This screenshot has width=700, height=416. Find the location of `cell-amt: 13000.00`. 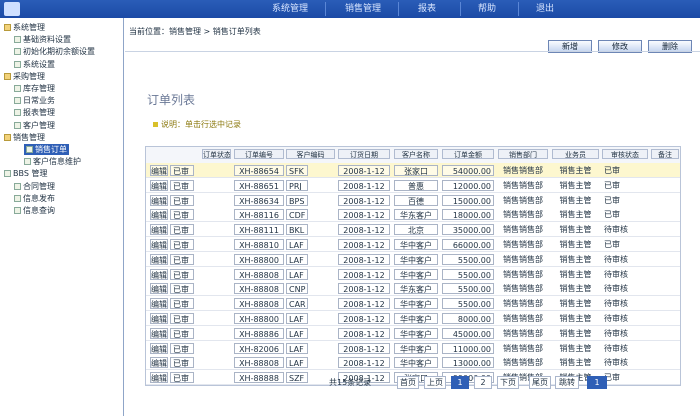

cell-amt: 13000.00 is located at coordinates (468, 363).